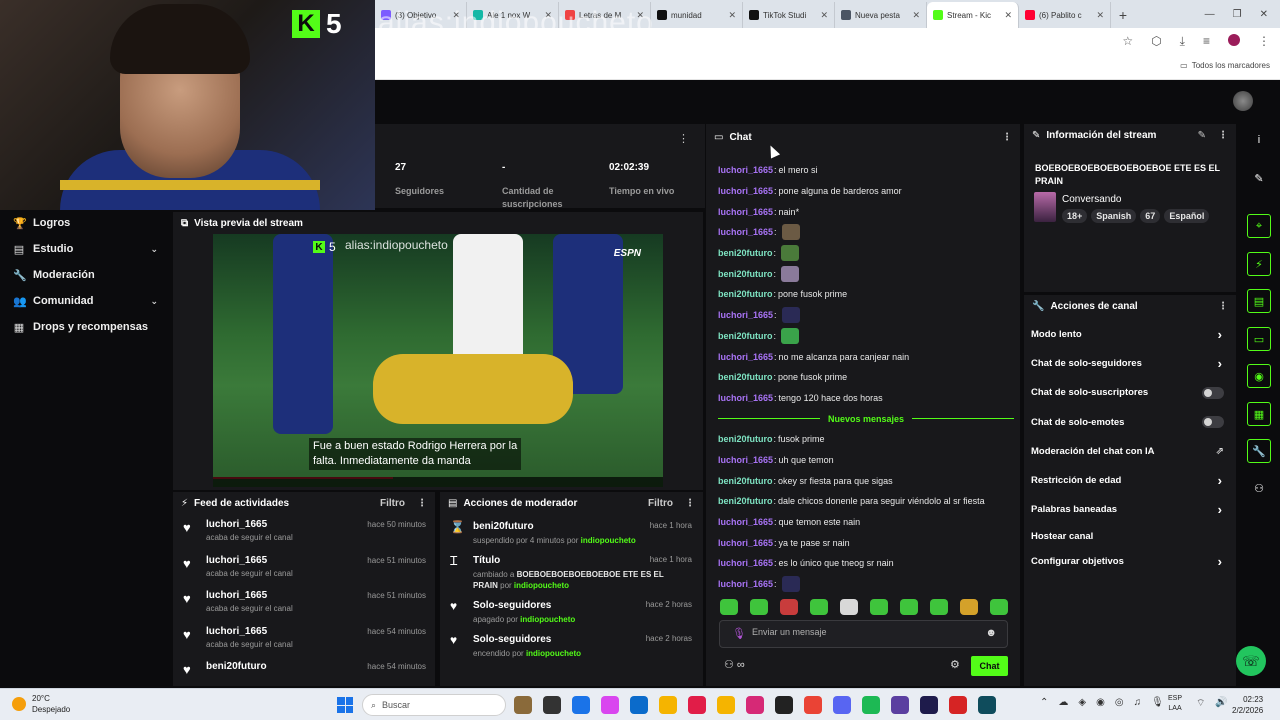 This screenshot has width=1280, height=720. I want to click on menu-icon: ⋮, so click(1264, 41).